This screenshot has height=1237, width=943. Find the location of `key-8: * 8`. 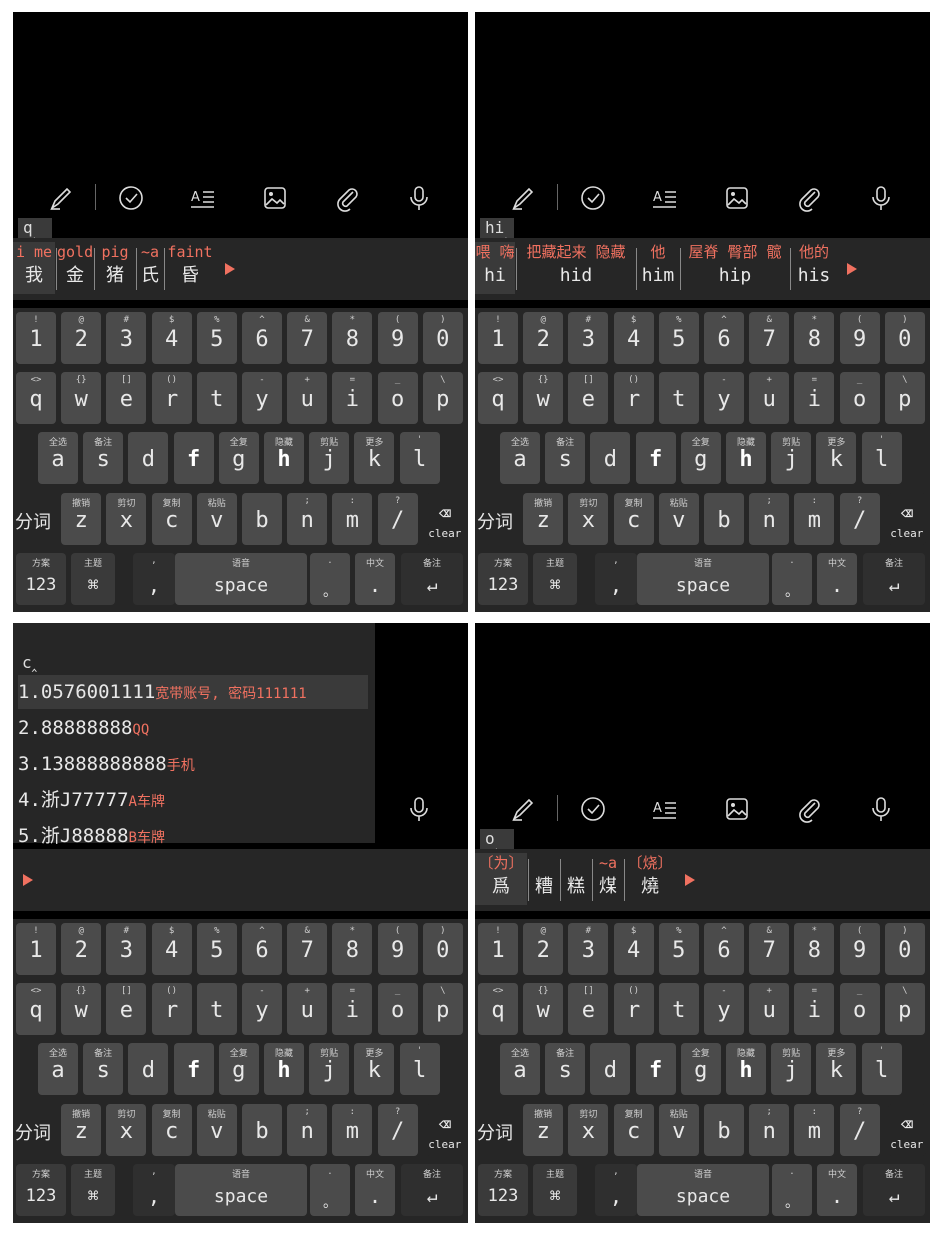

key-8: * 8 is located at coordinates (352, 338).